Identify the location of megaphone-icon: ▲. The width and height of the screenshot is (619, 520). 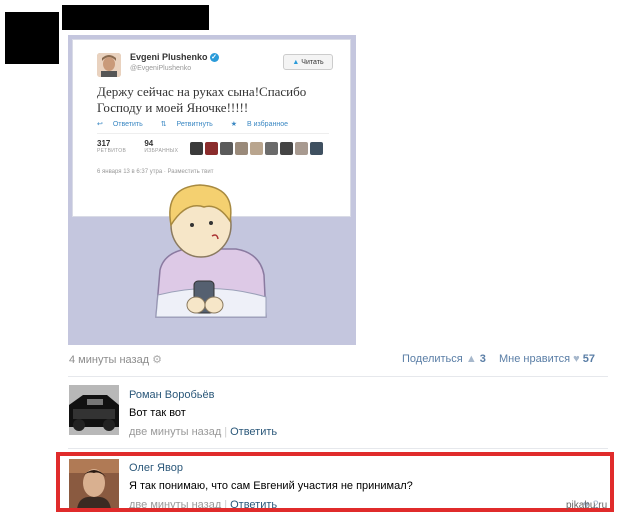
(471, 359).